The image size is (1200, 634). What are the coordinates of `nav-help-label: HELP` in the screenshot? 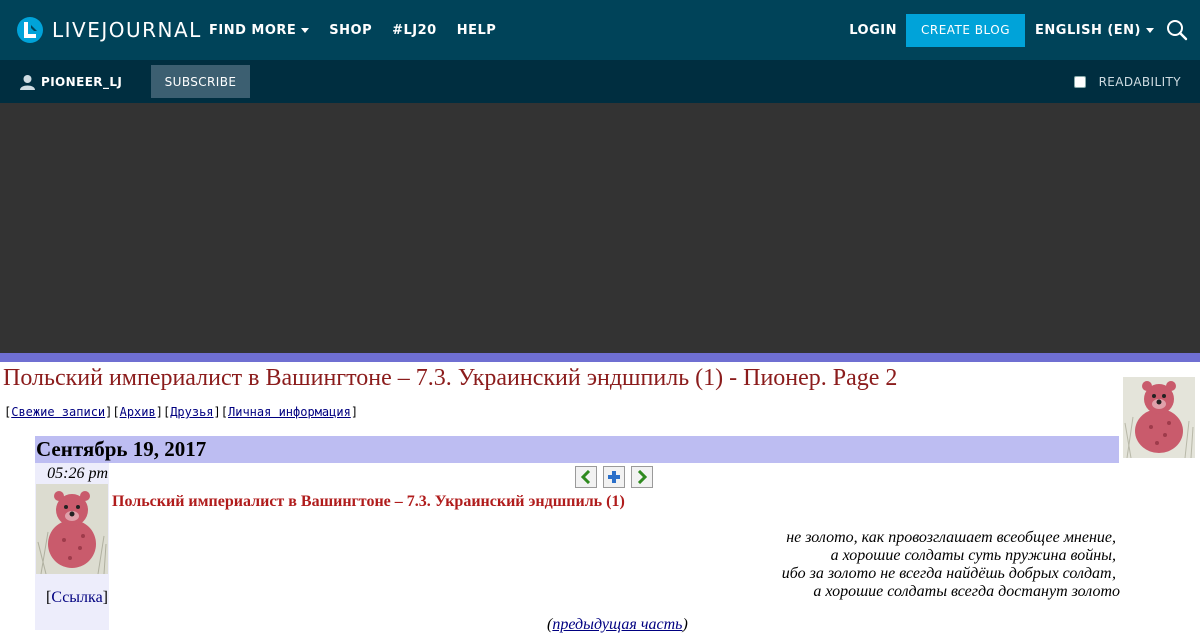 It's located at (476, 30).